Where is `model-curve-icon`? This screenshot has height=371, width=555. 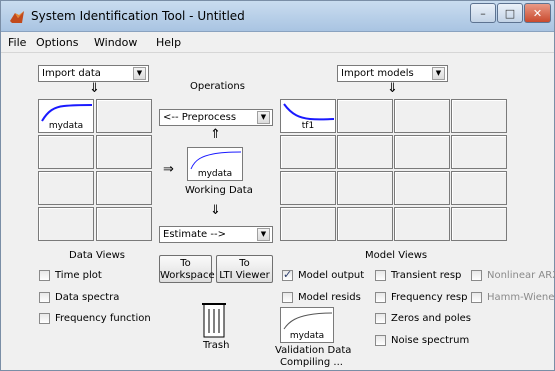 model-curve-icon is located at coordinates (309, 112).